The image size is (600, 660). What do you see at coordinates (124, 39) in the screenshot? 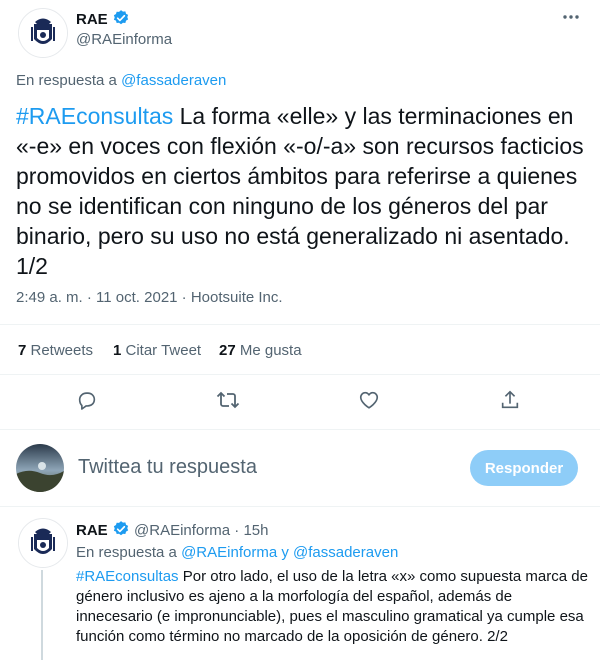
I see `author-handle: @RAEinforma` at bounding box center [124, 39].